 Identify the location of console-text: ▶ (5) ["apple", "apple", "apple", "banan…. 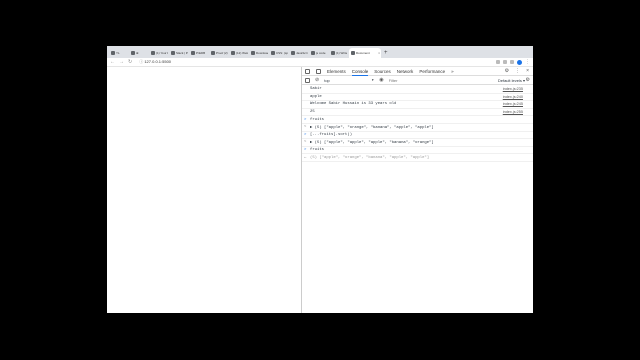
(372, 143).